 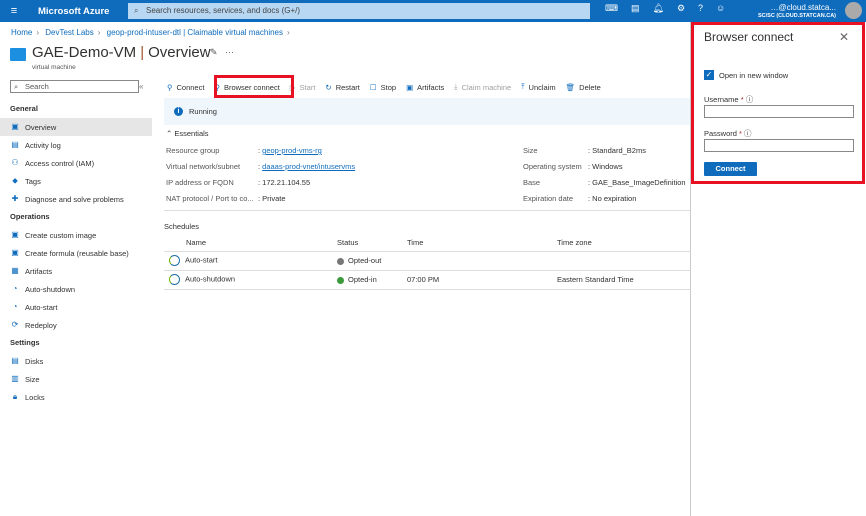 I want to click on clock-icon, so click(x=174, y=260).